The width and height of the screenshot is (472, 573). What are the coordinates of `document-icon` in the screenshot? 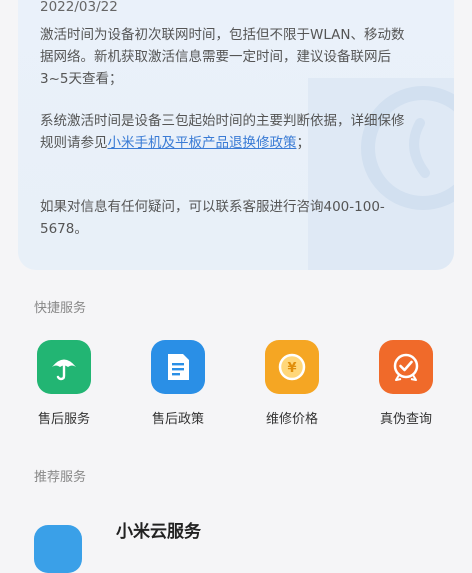 It's located at (178, 367).